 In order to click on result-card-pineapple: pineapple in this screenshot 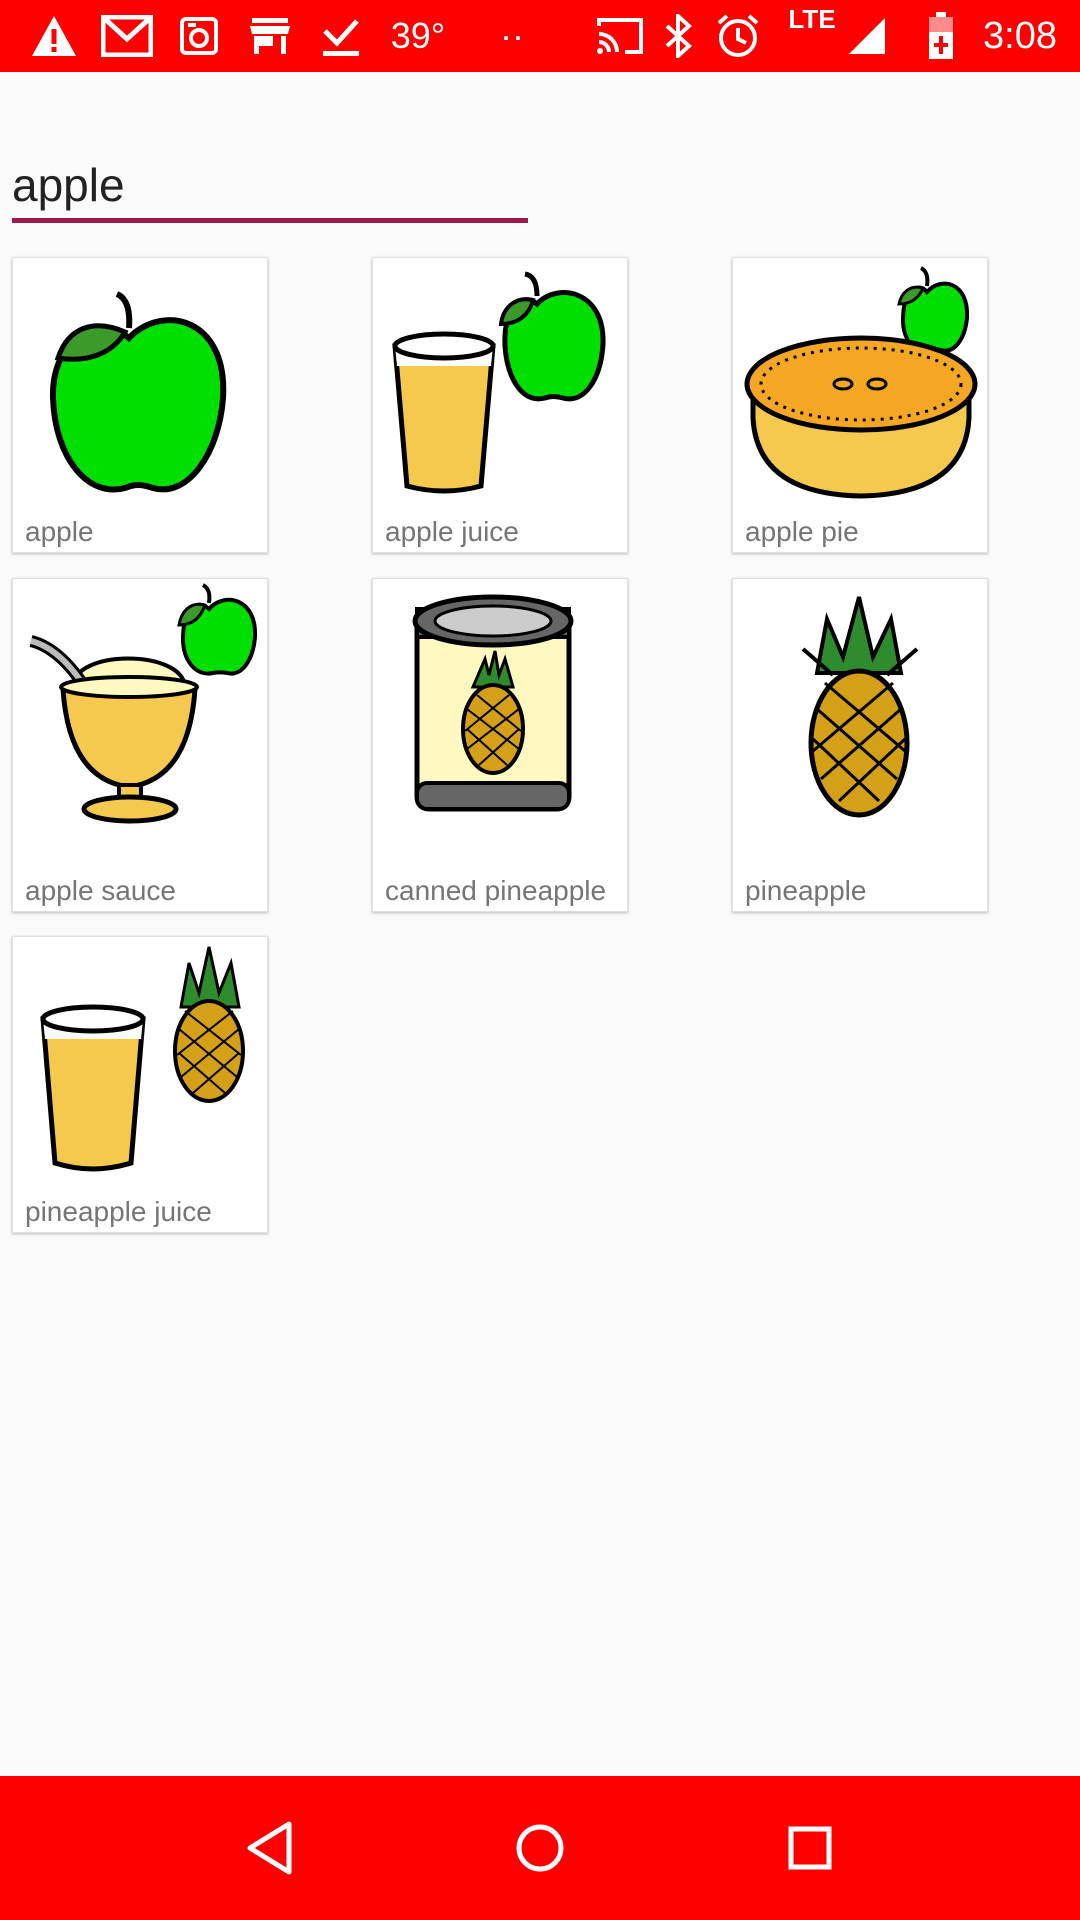, I will do `click(860, 745)`.